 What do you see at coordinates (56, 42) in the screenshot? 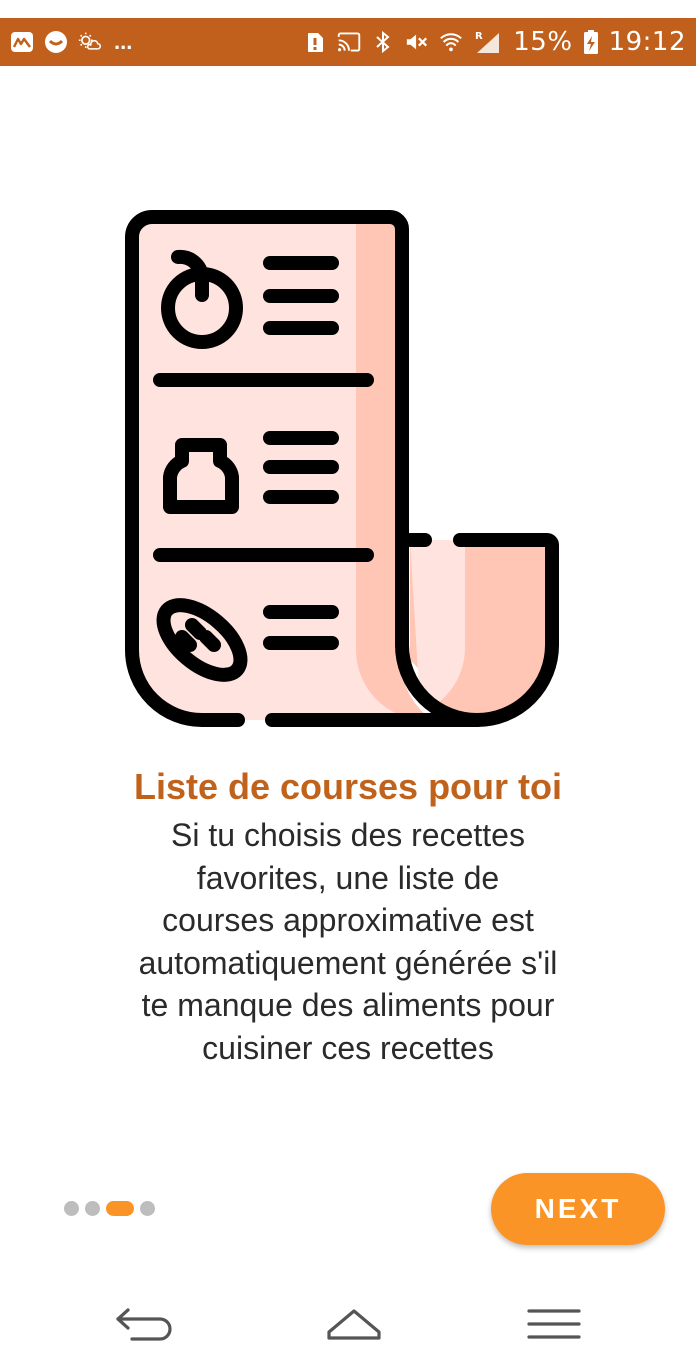
I see `chat-bubble-icon` at bounding box center [56, 42].